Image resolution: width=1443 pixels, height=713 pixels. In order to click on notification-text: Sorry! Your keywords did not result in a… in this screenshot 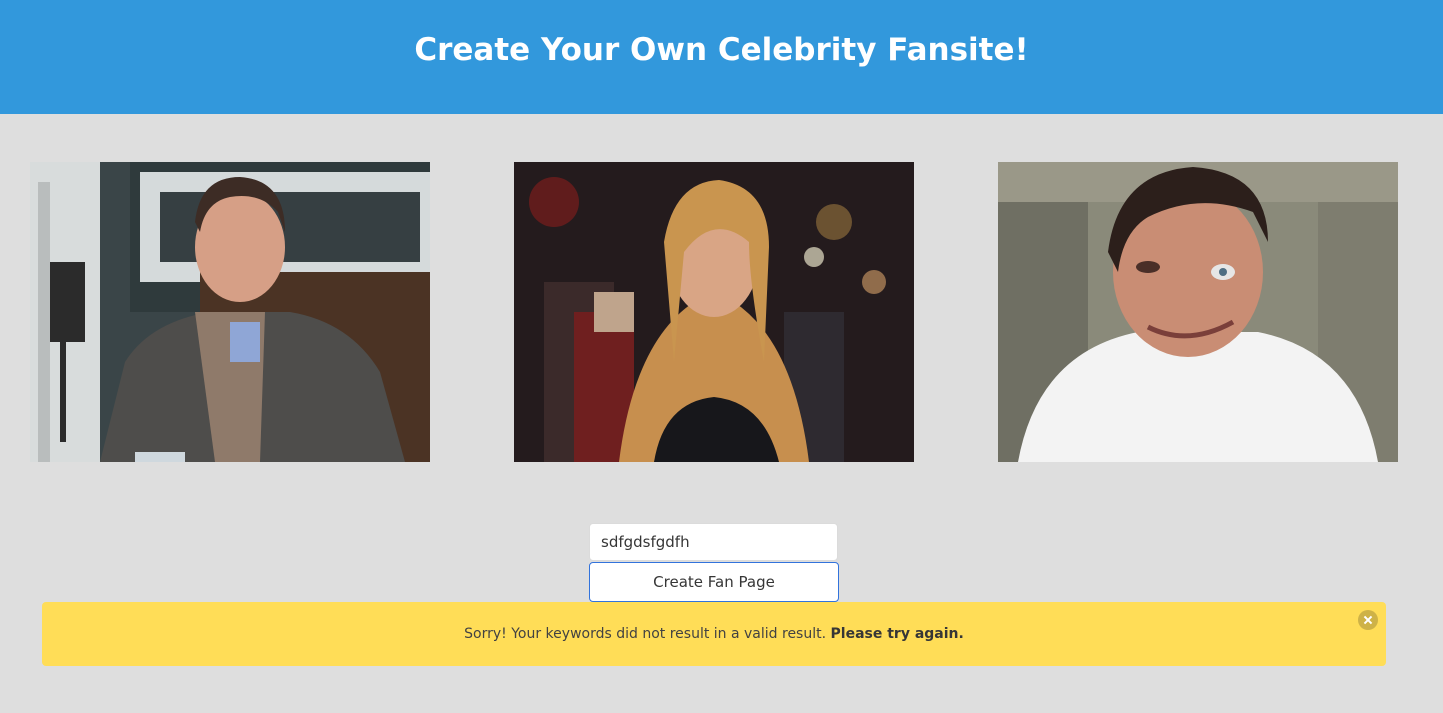, I will do `click(714, 634)`.